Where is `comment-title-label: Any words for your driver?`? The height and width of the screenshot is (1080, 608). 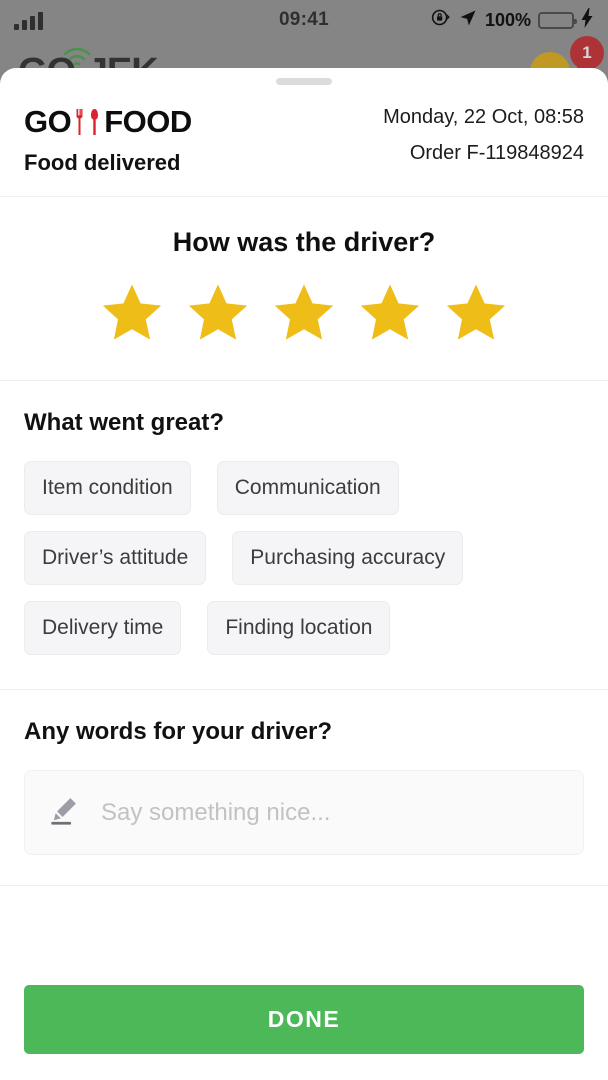 comment-title-label: Any words for your driver? is located at coordinates (178, 731).